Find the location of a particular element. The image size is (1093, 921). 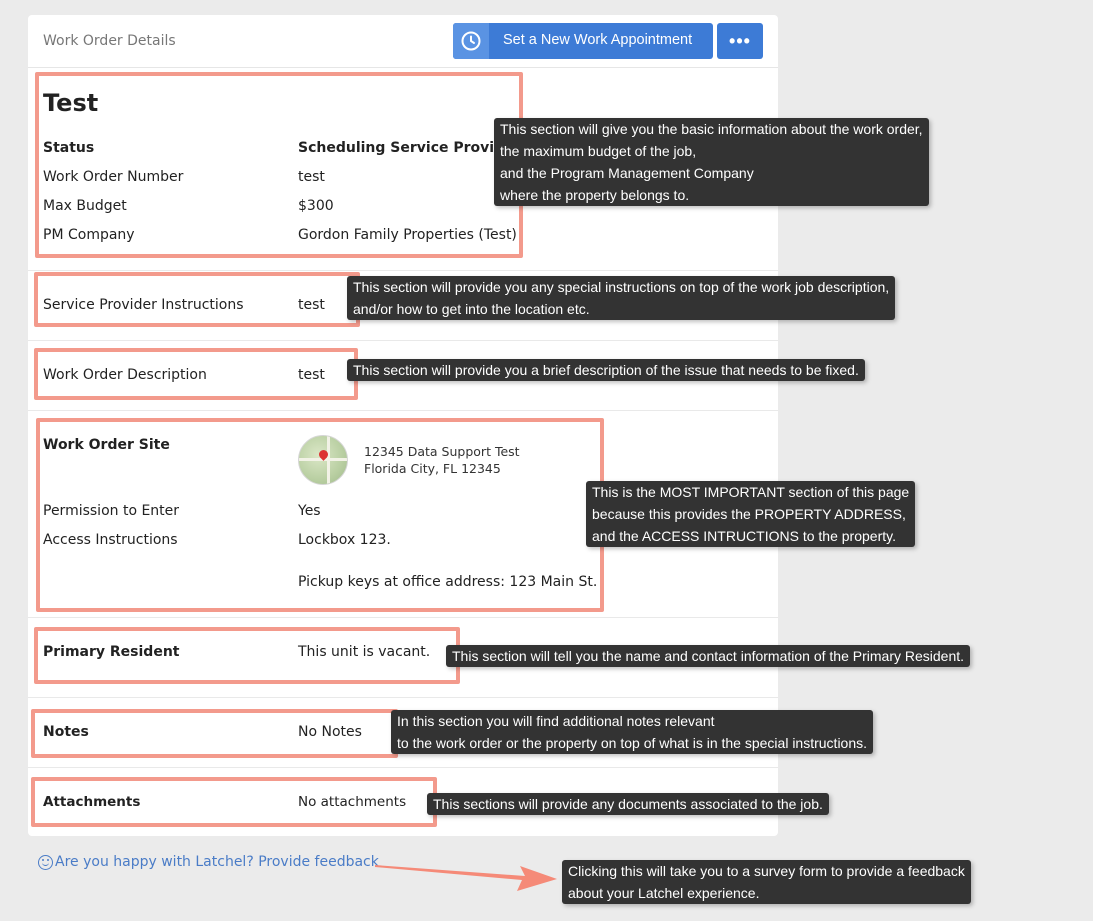

notes-label: Notes is located at coordinates (66, 732).